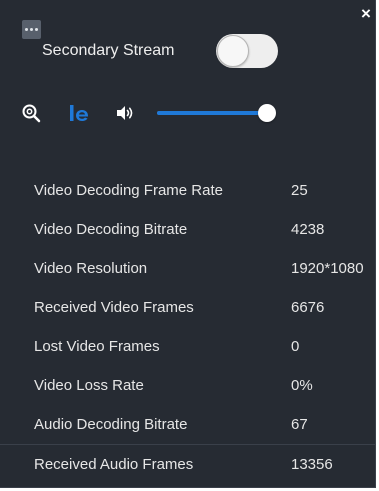 This screenshot has height=491, width=379. I want to click on stat-label: Audio Decoding Bitrate, so click(111, 424).